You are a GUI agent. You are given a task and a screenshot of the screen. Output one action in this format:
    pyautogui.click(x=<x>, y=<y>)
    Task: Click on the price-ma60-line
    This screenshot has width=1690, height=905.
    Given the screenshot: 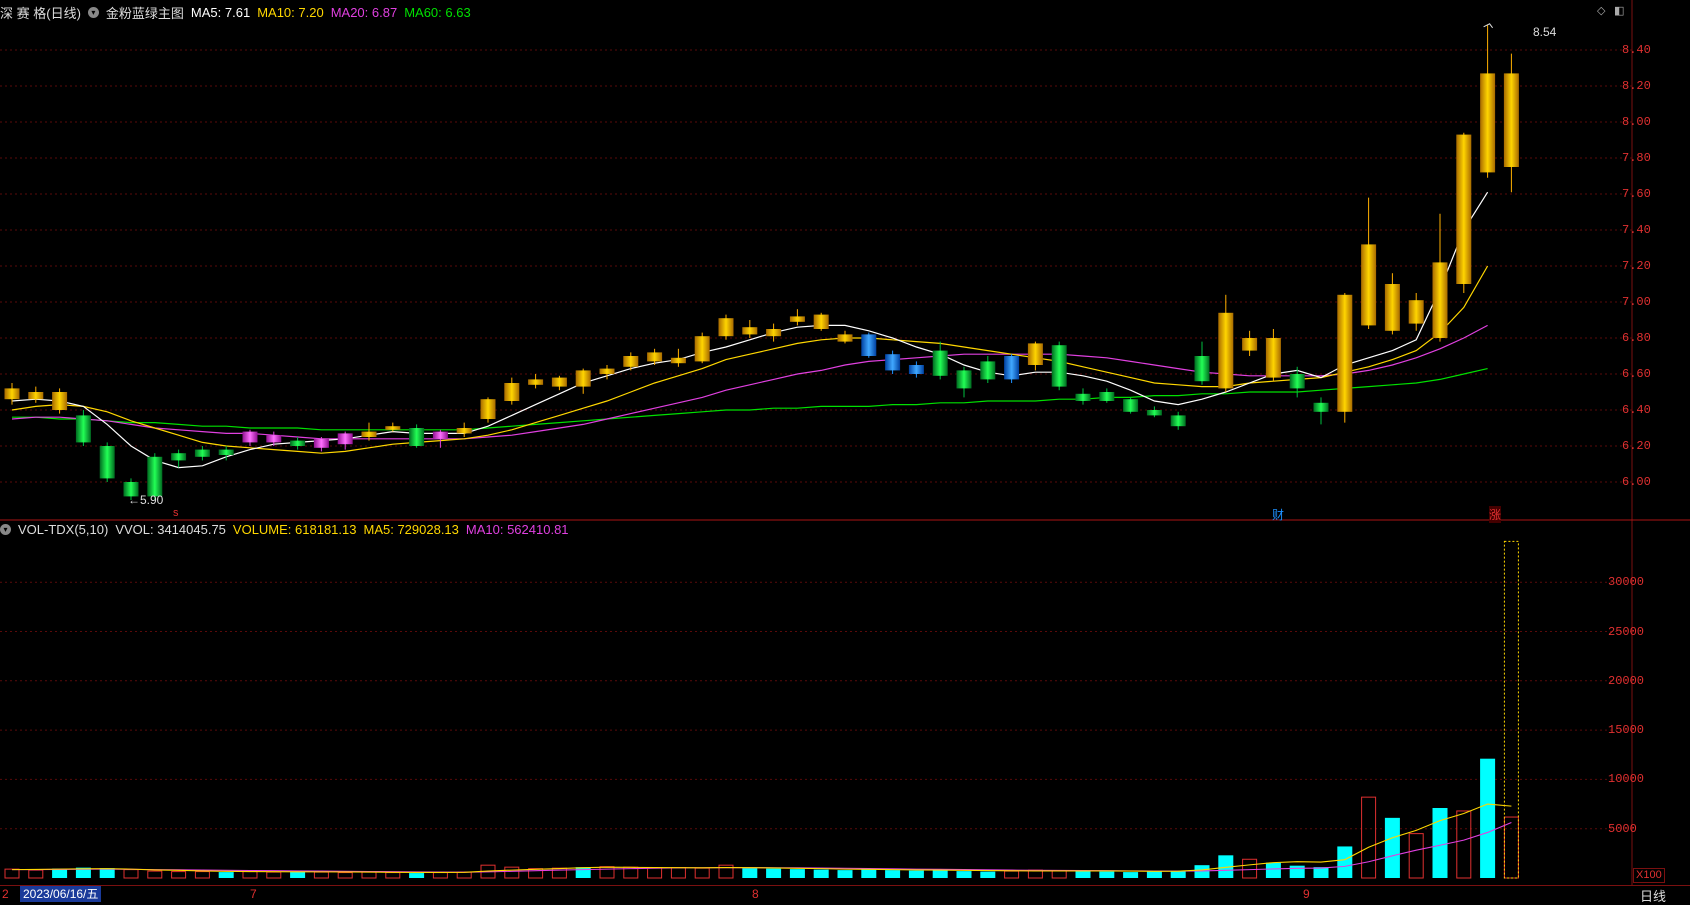 What is the action you would take?
    pyautogui.click(x=750, y=399)
    